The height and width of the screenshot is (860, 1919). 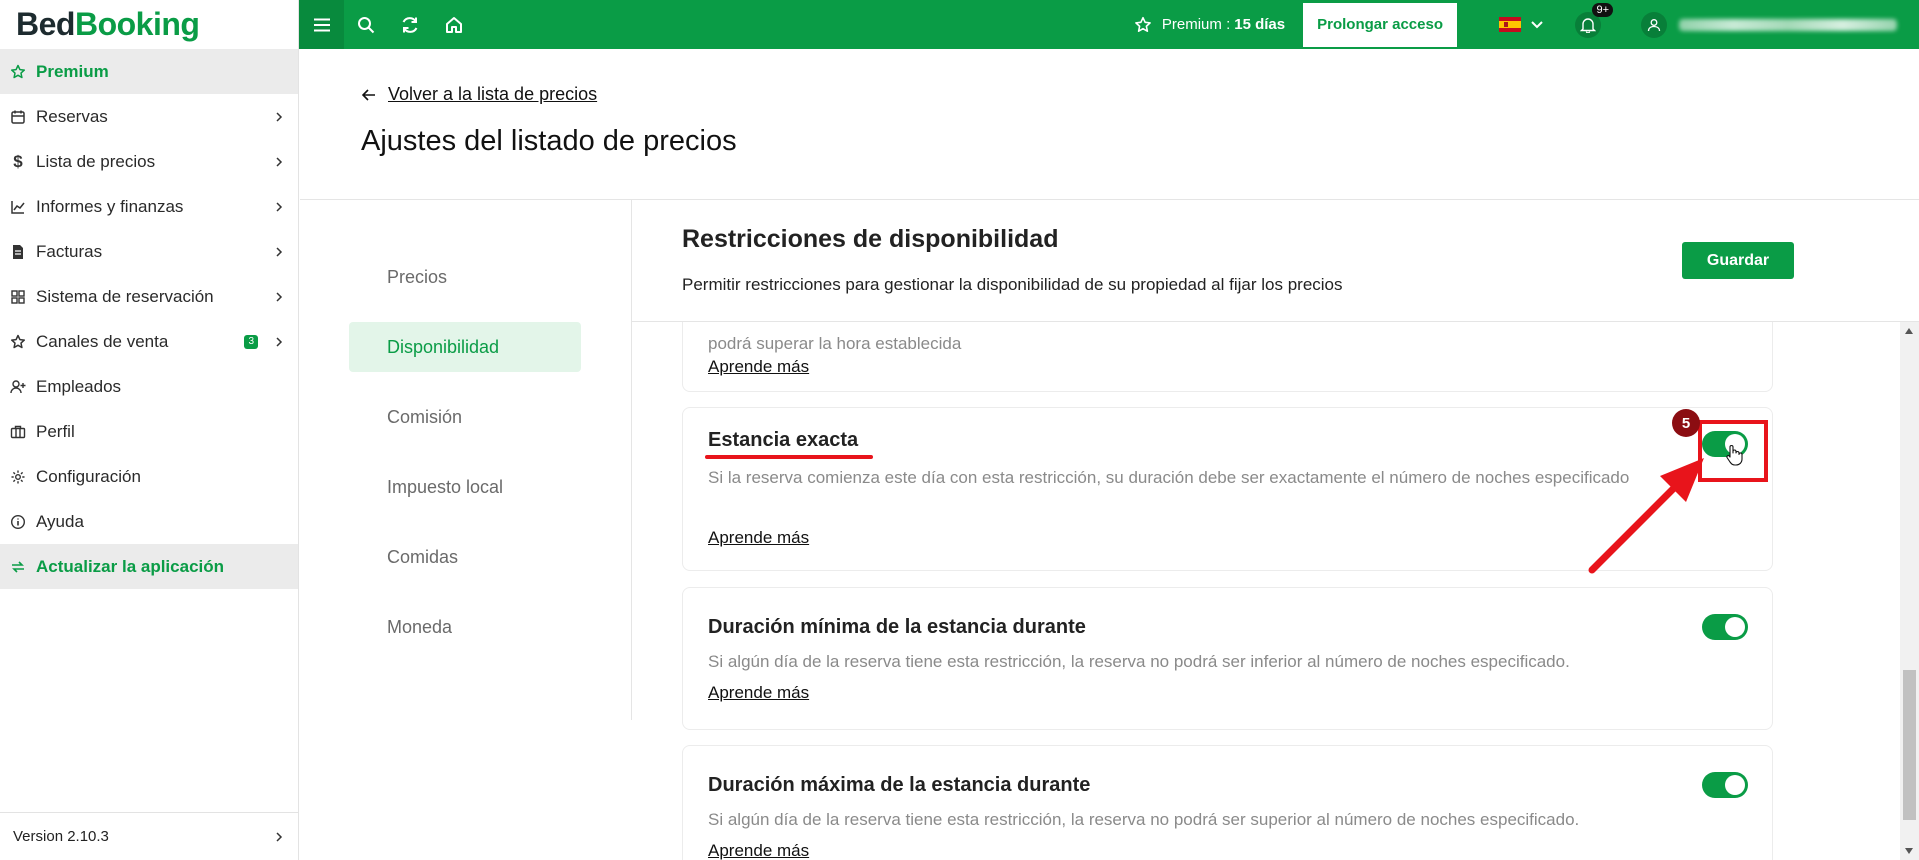 I want to click on premium-status: Premium : 15 días, so click(x=1209, y=25).